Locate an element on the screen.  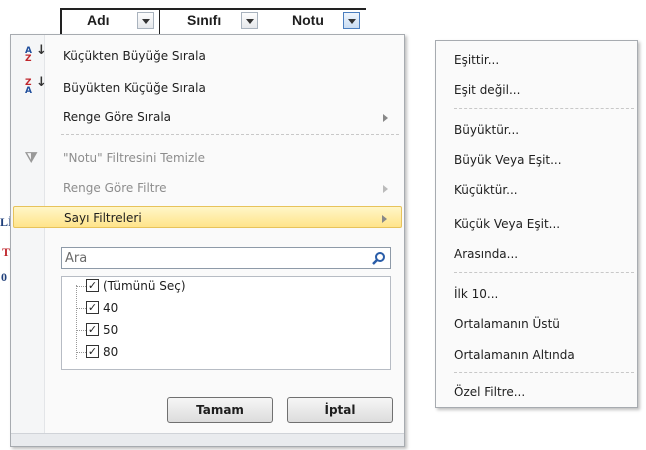
menu-item-sort-desc: Z A ↓ Büyükten Küçüğe Sırala is located at coordinates (207, 87).